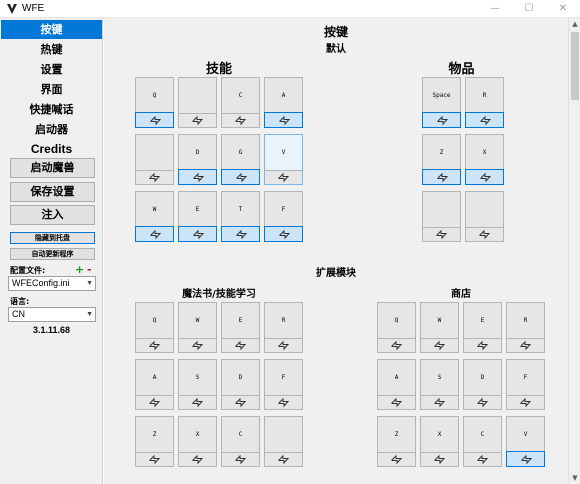  I want to click on spellbook-key-card: Z, so click(154, 441).